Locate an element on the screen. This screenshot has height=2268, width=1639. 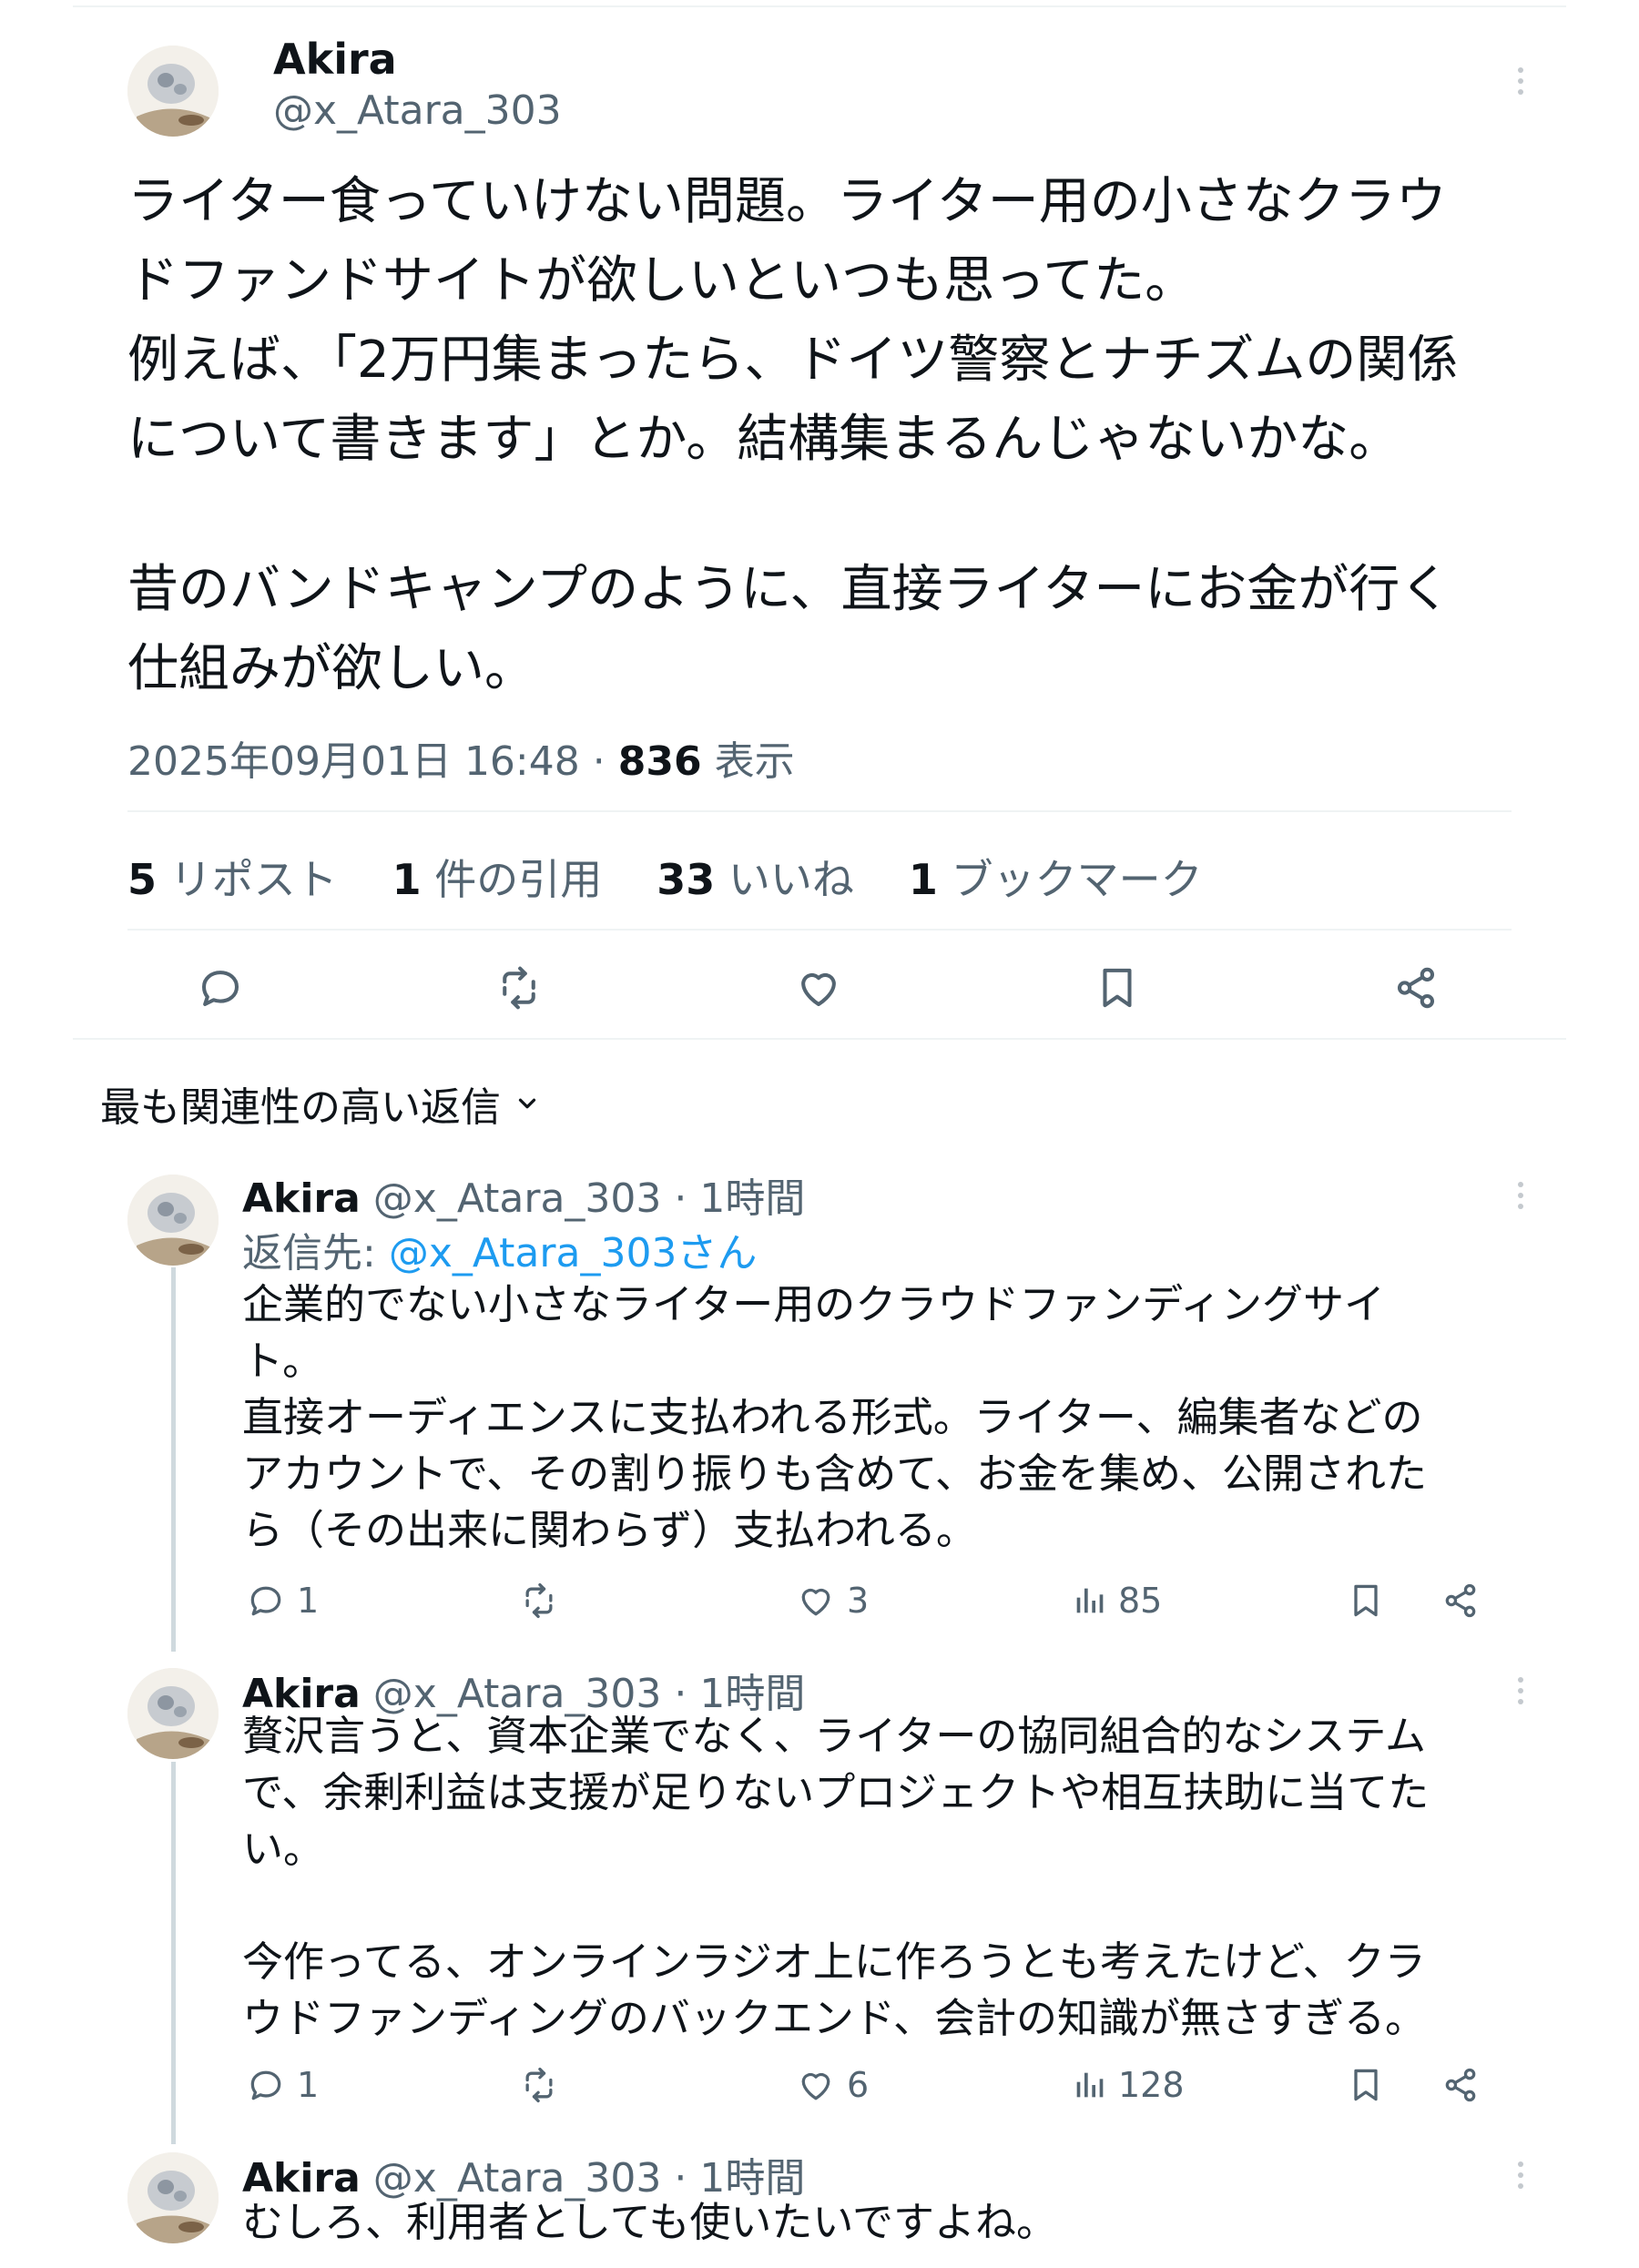
reply-icon is located at coordinates (220, 987).